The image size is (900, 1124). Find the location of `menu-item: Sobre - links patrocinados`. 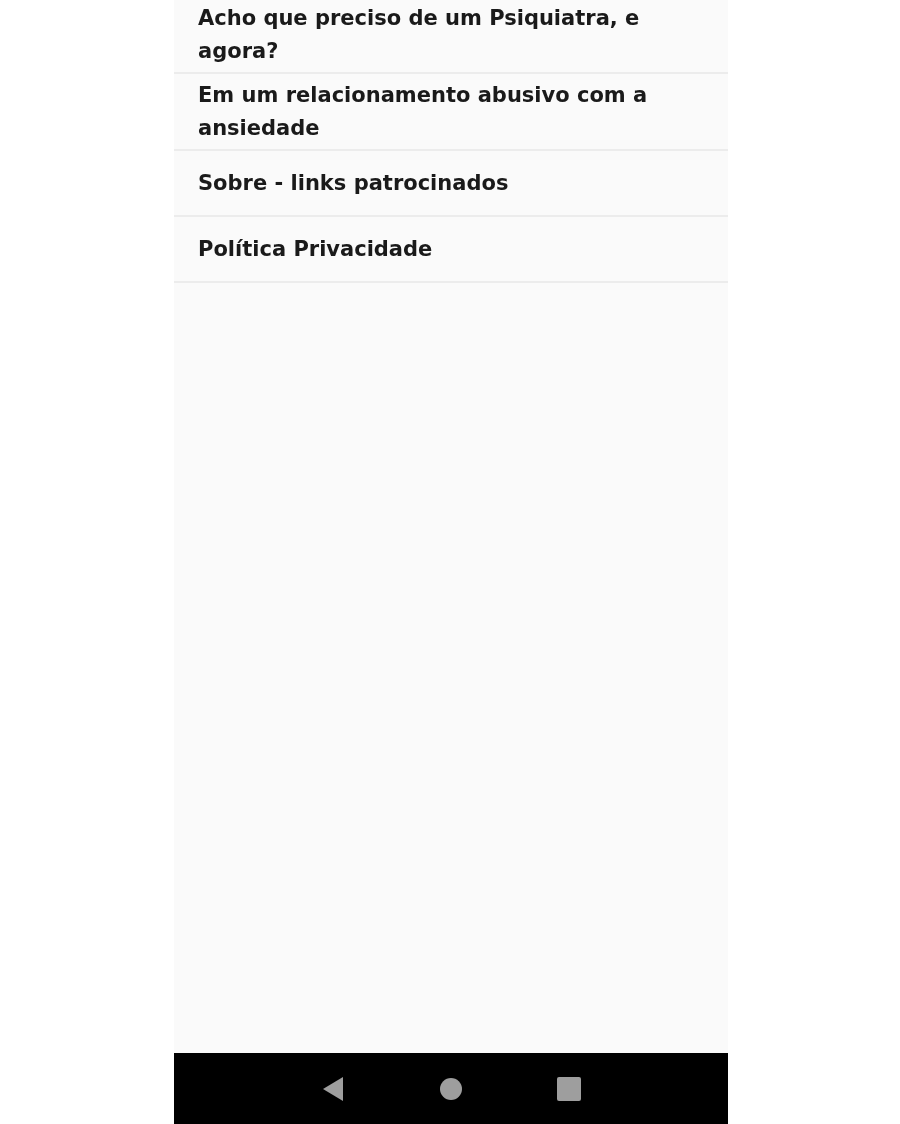

menu-item: Sobre - links patrocinados is located at coordinates (451, 184).